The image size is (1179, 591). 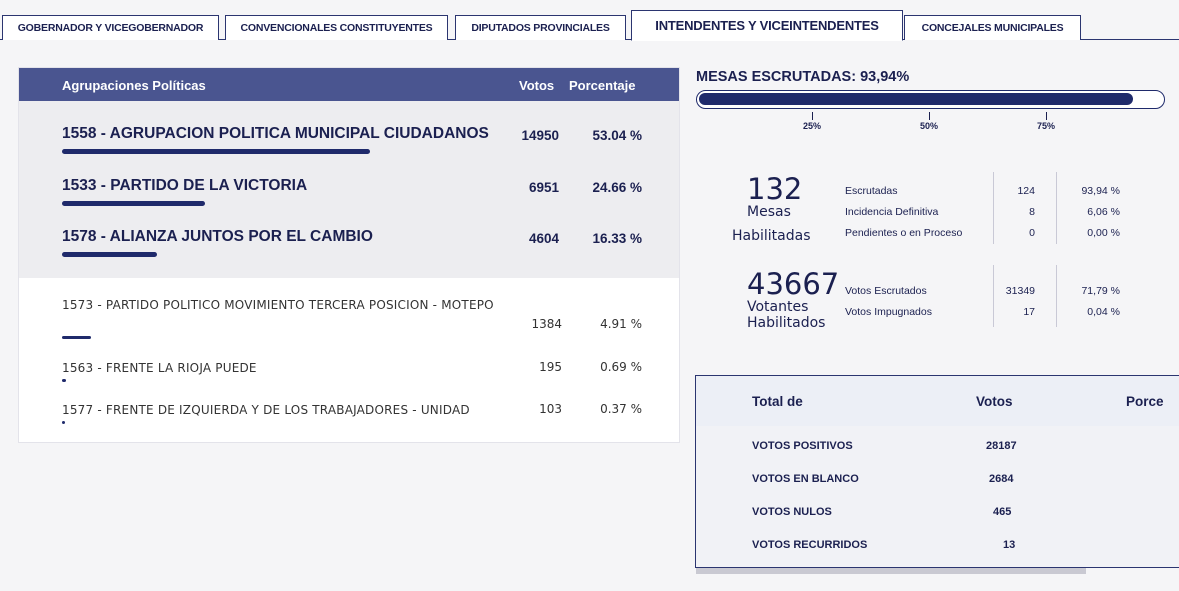 What do you see at coordinates (769, 212) in the screenshot?
I see `mesas-label-1: Mesas` at bounding box center [769, 212].